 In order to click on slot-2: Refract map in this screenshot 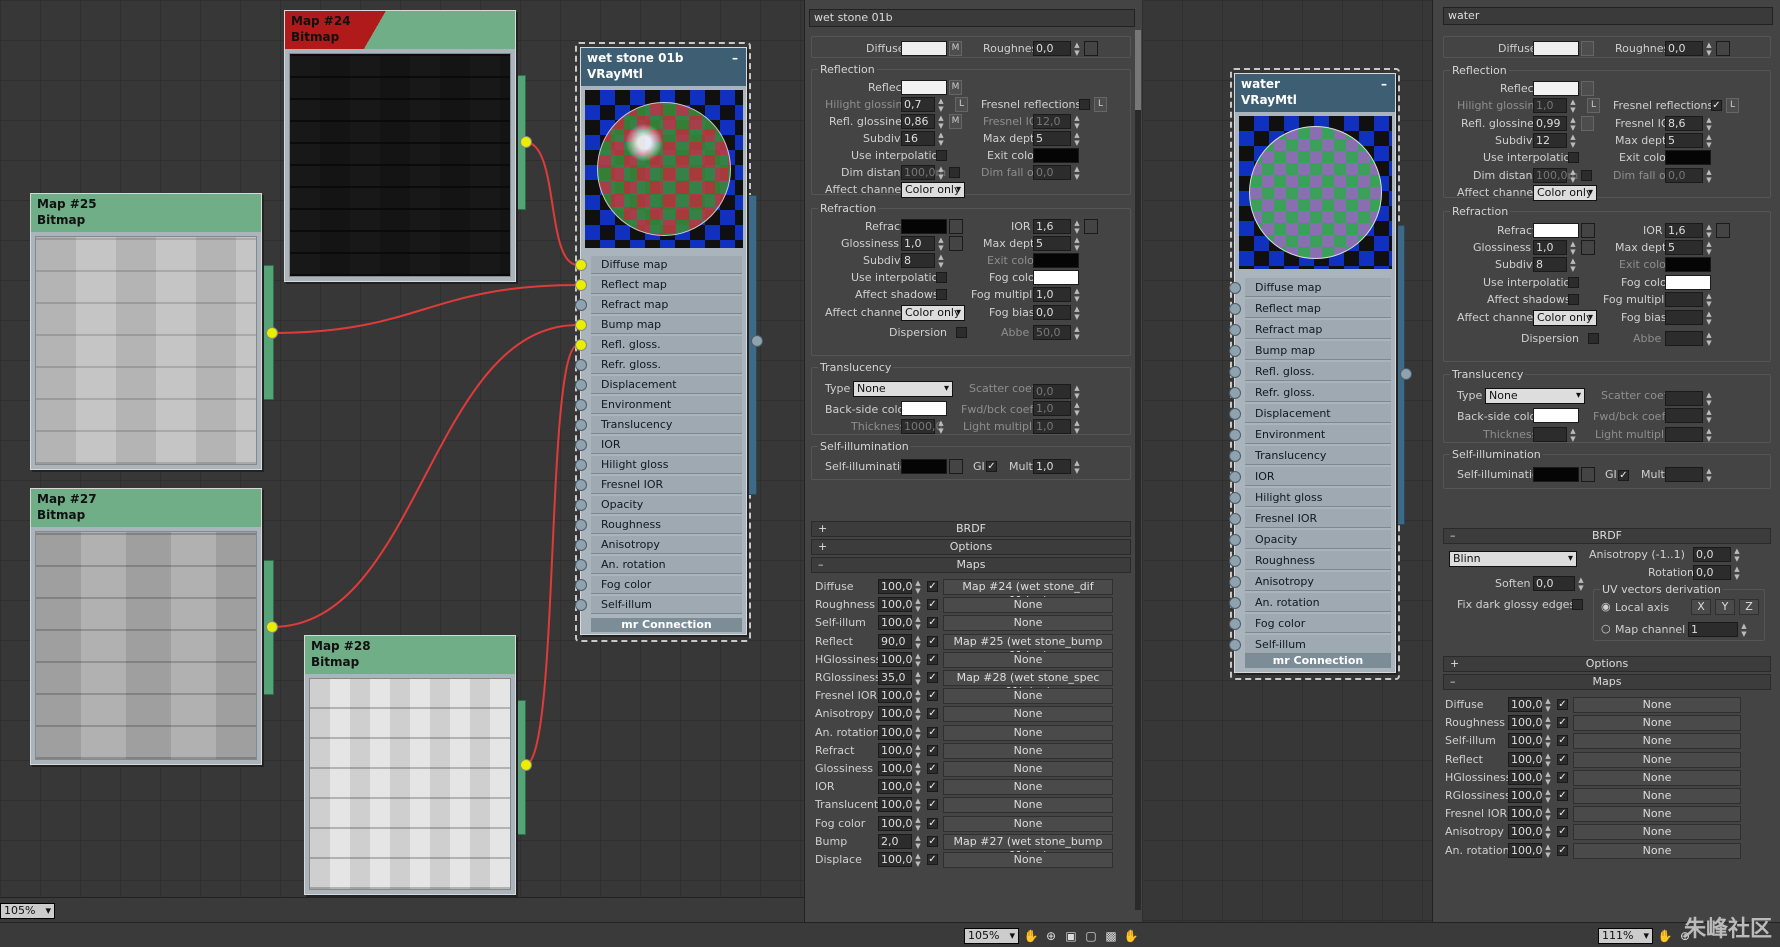, I will do `click(1312, 329)`.